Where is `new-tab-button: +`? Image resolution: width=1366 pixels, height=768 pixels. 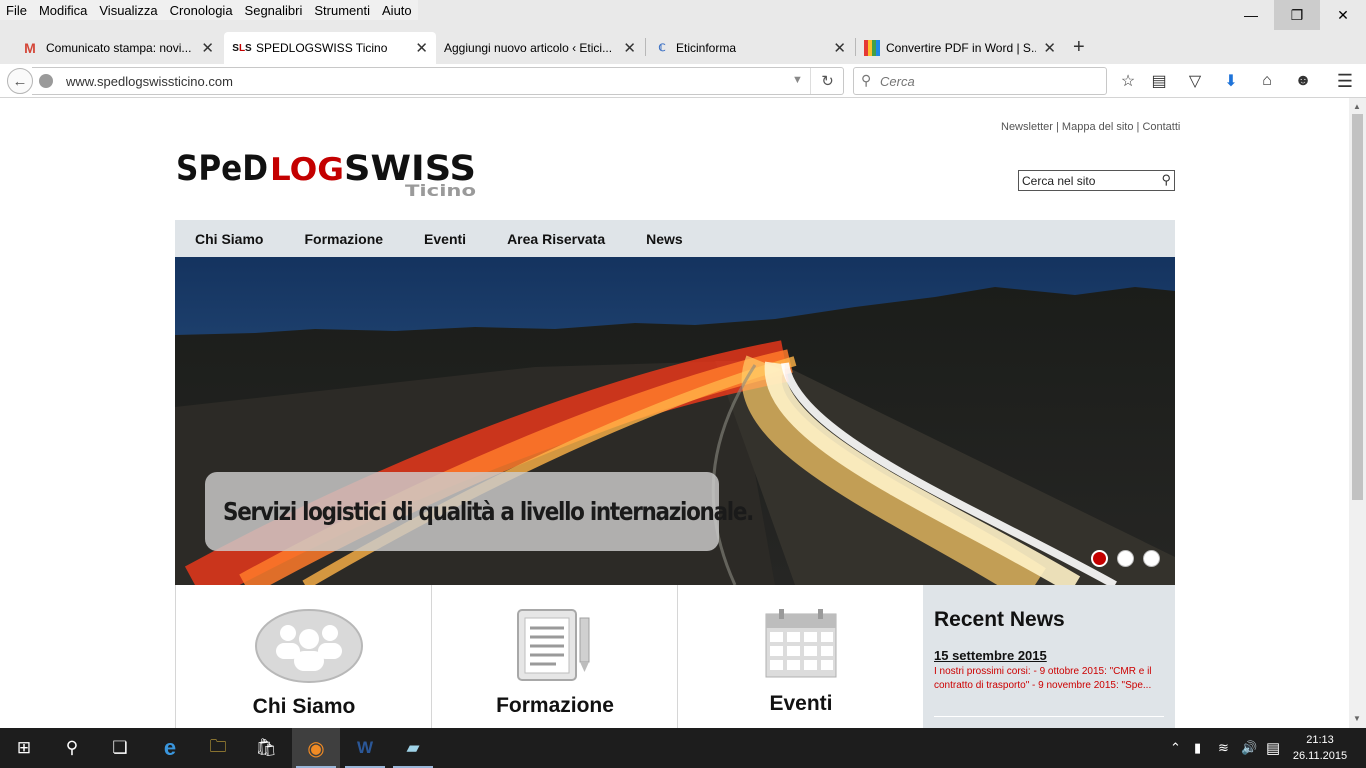
new-tab-button: + is located at coordinates (1079, 47).